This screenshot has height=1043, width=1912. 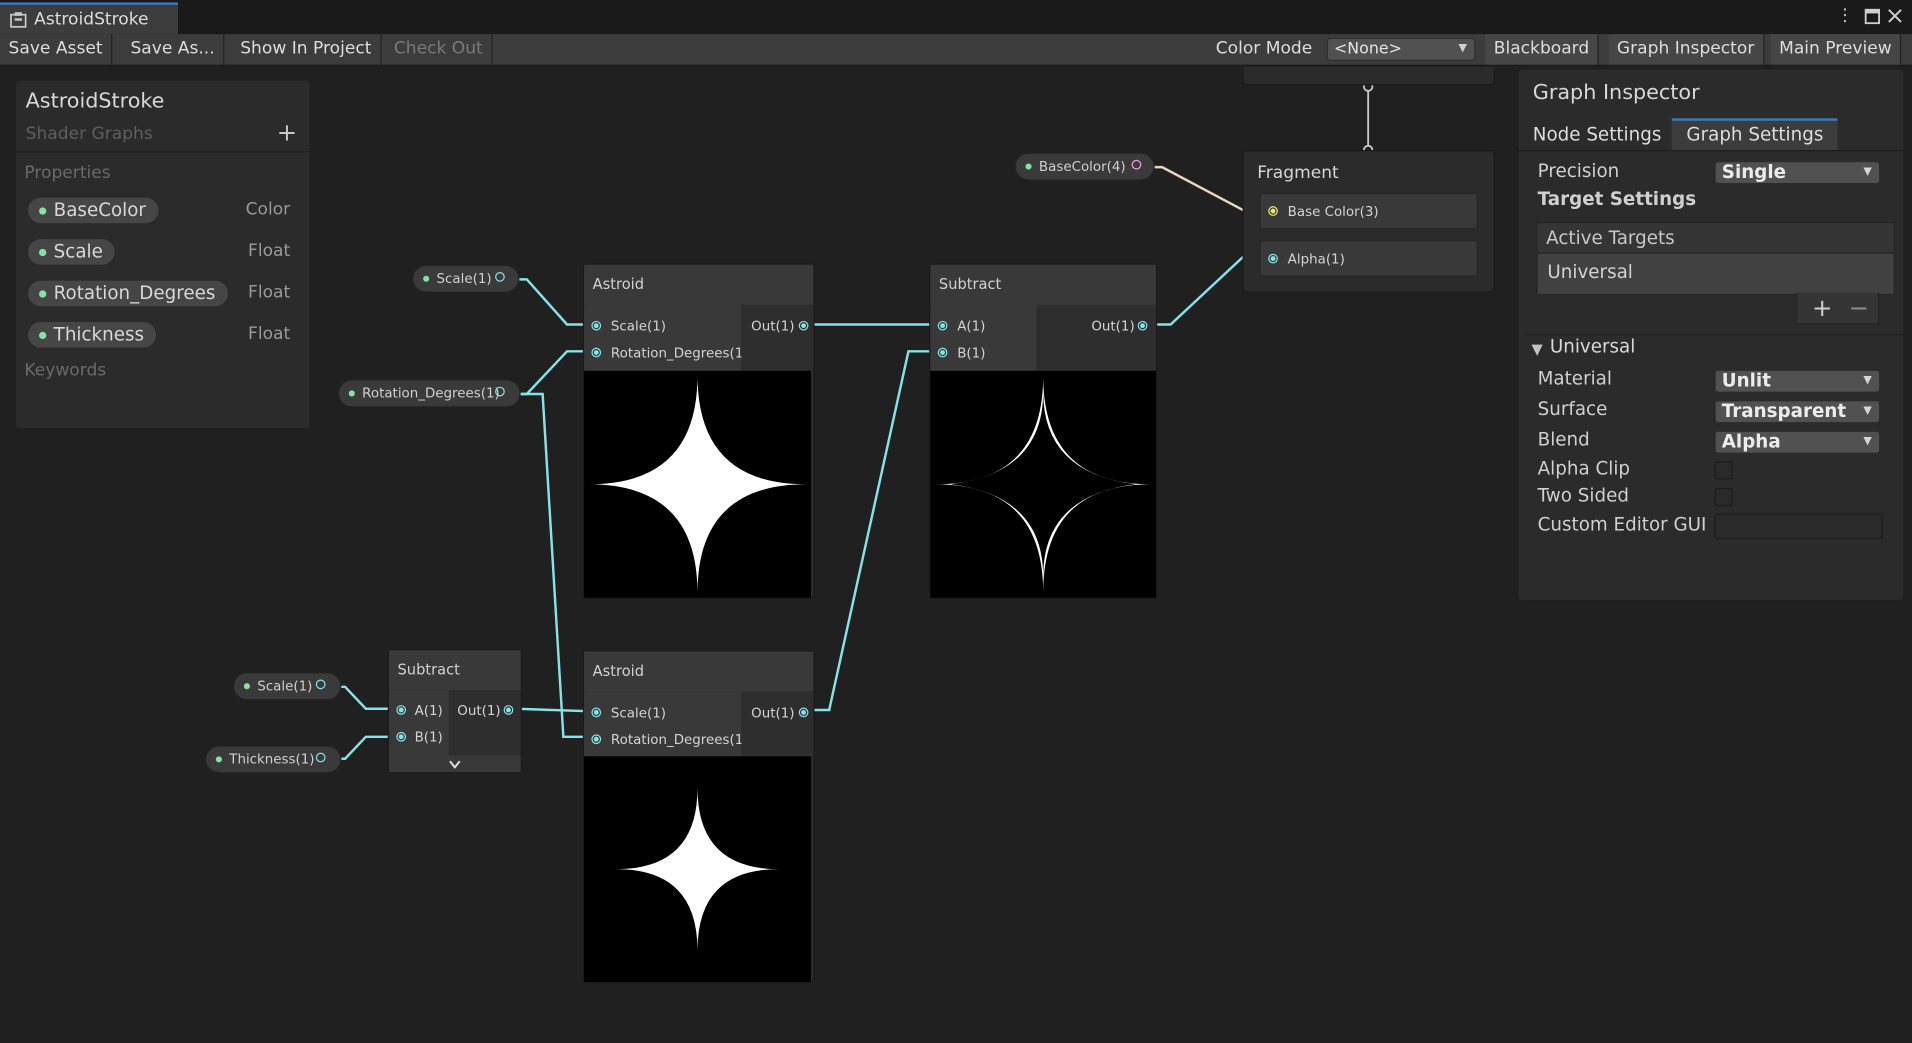 I want to click on universal-section-label: Universal, so click(x=1592, y=346).